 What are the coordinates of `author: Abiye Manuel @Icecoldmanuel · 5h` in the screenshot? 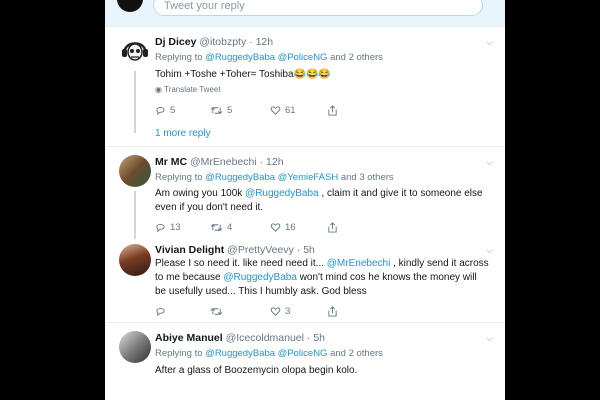 It's located at (240, 338).